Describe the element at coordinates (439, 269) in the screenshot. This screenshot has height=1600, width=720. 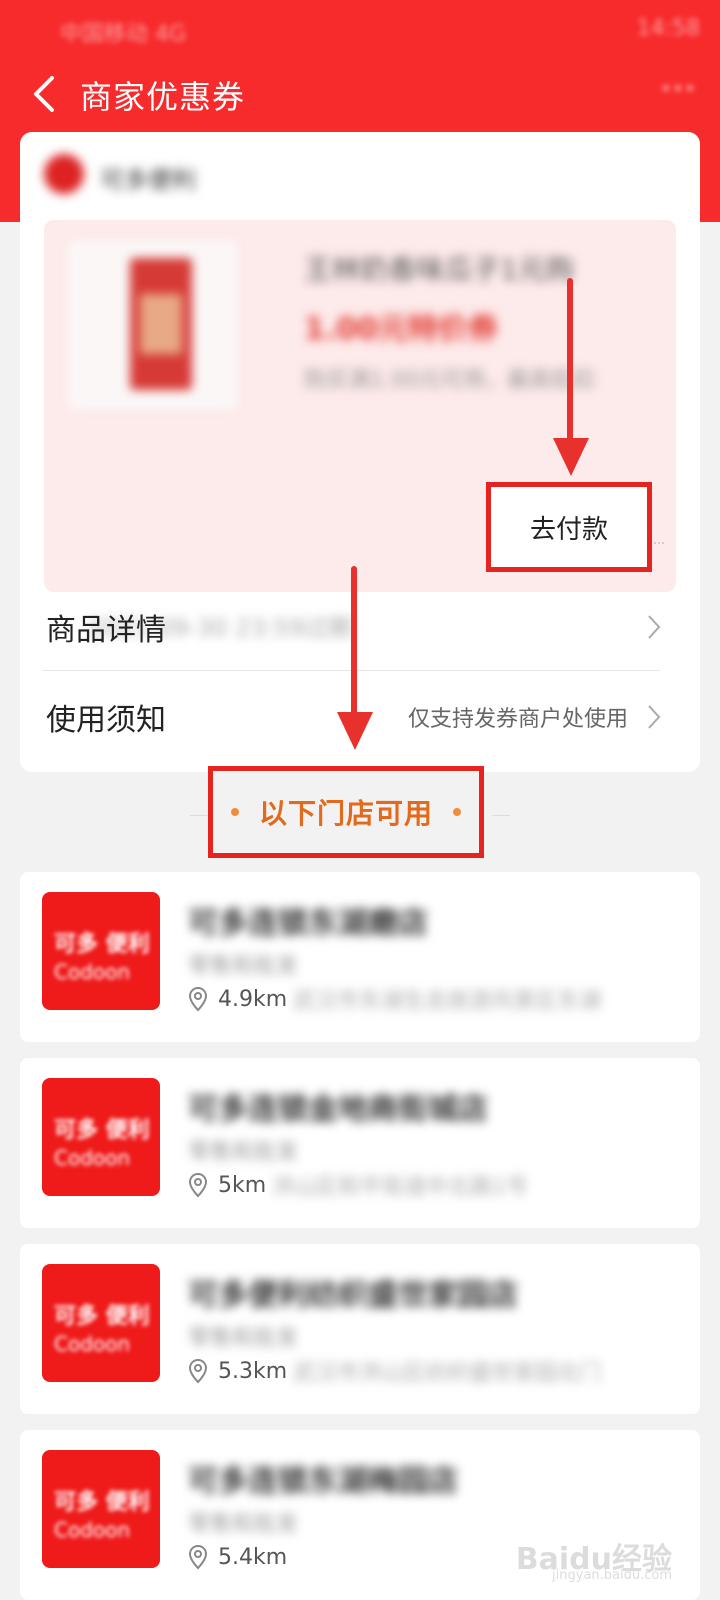
I see `product-name: 王林奶香味瓜子1元购` at that location.